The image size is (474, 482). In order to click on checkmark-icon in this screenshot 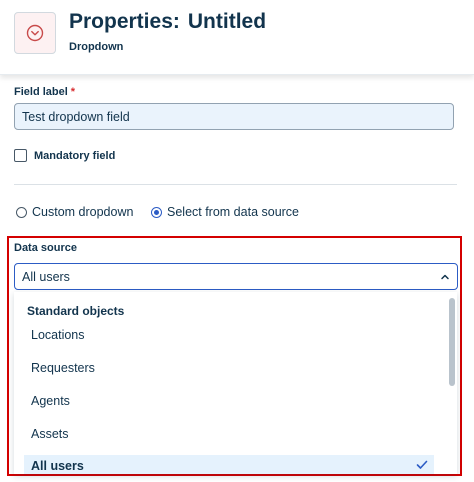, I will do `click(422, 464)`.